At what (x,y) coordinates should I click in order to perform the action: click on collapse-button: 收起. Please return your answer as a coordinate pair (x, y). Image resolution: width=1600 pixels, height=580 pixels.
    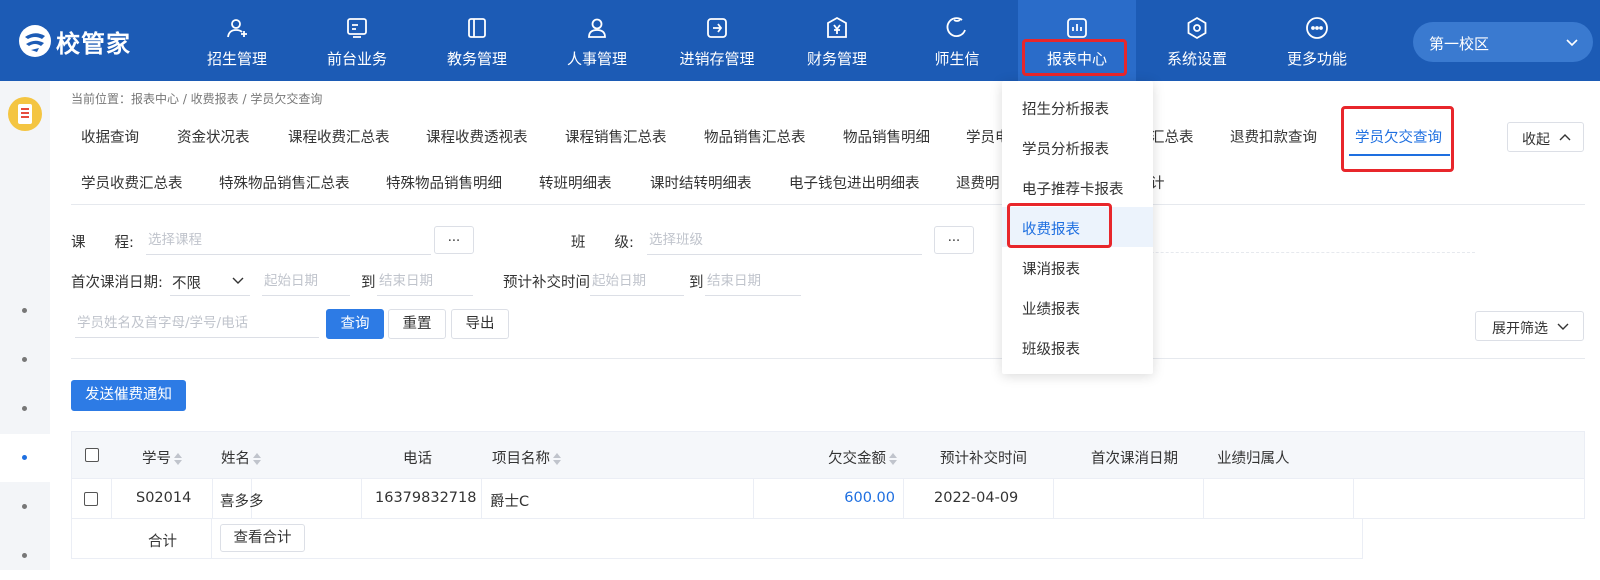
    Looking at the image, I should click on (1545, 137).